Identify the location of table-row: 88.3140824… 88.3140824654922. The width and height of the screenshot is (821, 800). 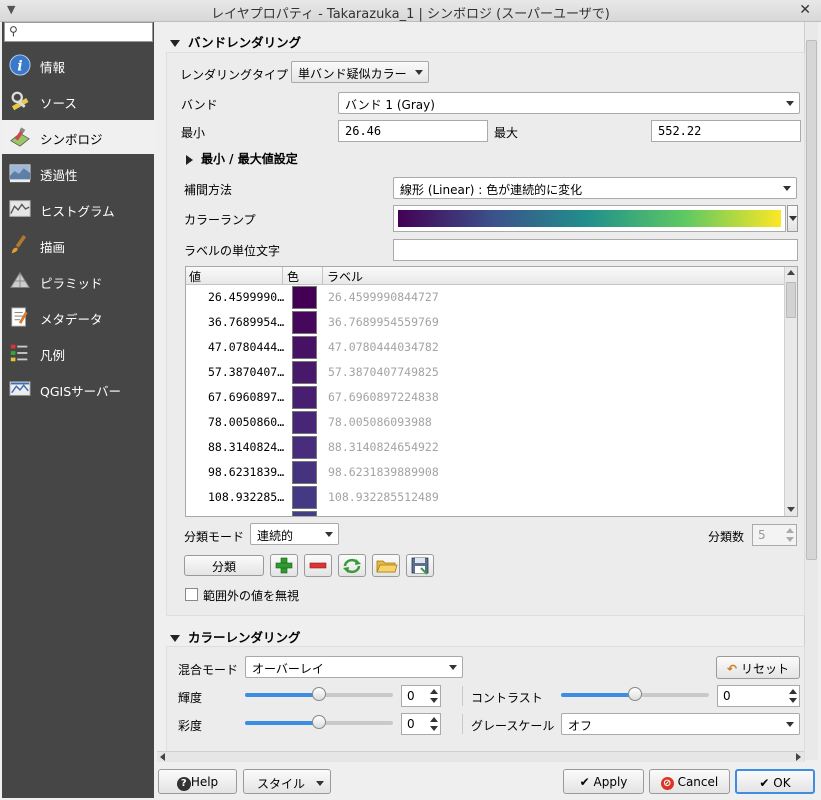
(485, 447).